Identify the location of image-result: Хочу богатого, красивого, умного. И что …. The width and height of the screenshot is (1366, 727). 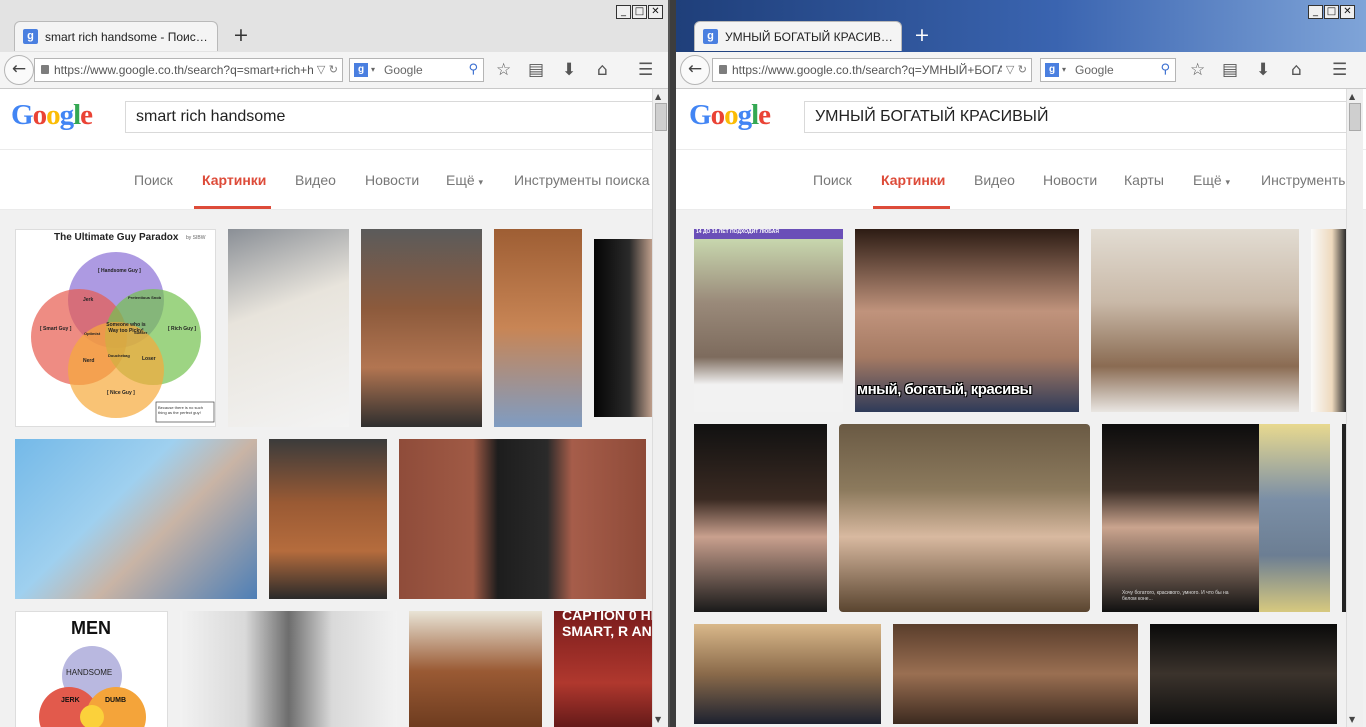
(1180, 518).